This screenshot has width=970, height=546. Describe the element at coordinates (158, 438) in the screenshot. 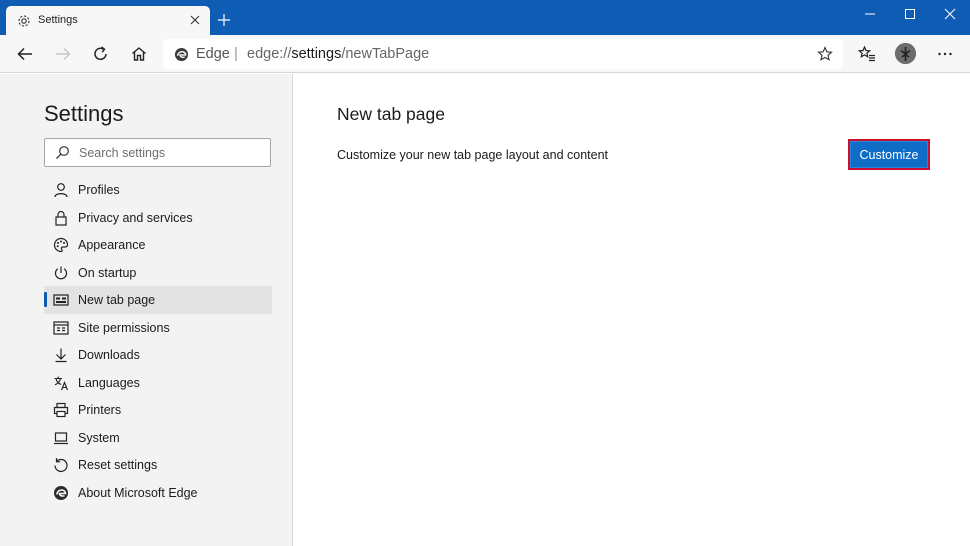

I see `sidebar-item-system: System` at that location.